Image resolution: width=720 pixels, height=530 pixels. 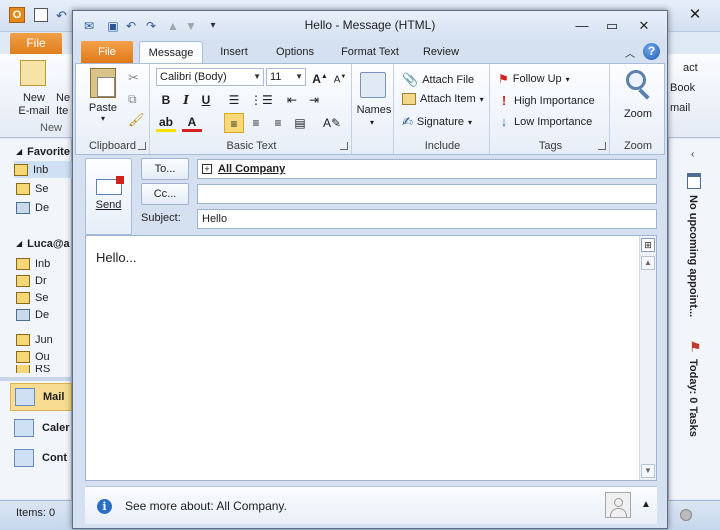 What do you see at coordinates (370, 52) in the screenshot?
I see `tab-format-text: Format Text` at bounding box center [370, 52].